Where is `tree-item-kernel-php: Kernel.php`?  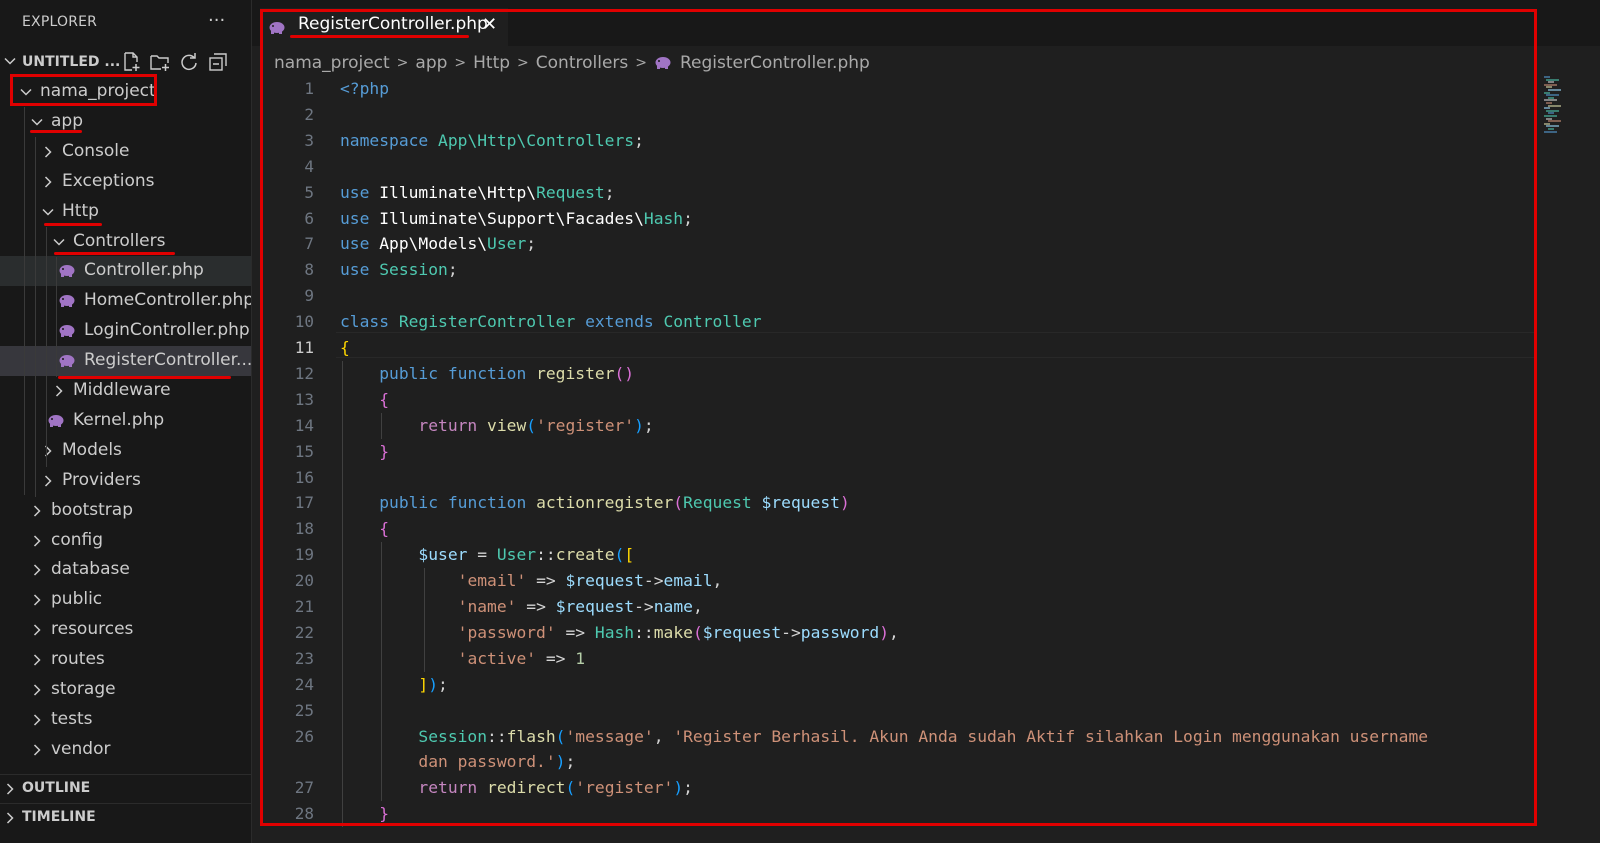 tree-item-kernel-php: Kernel.php is located at coordinates (125, 421).